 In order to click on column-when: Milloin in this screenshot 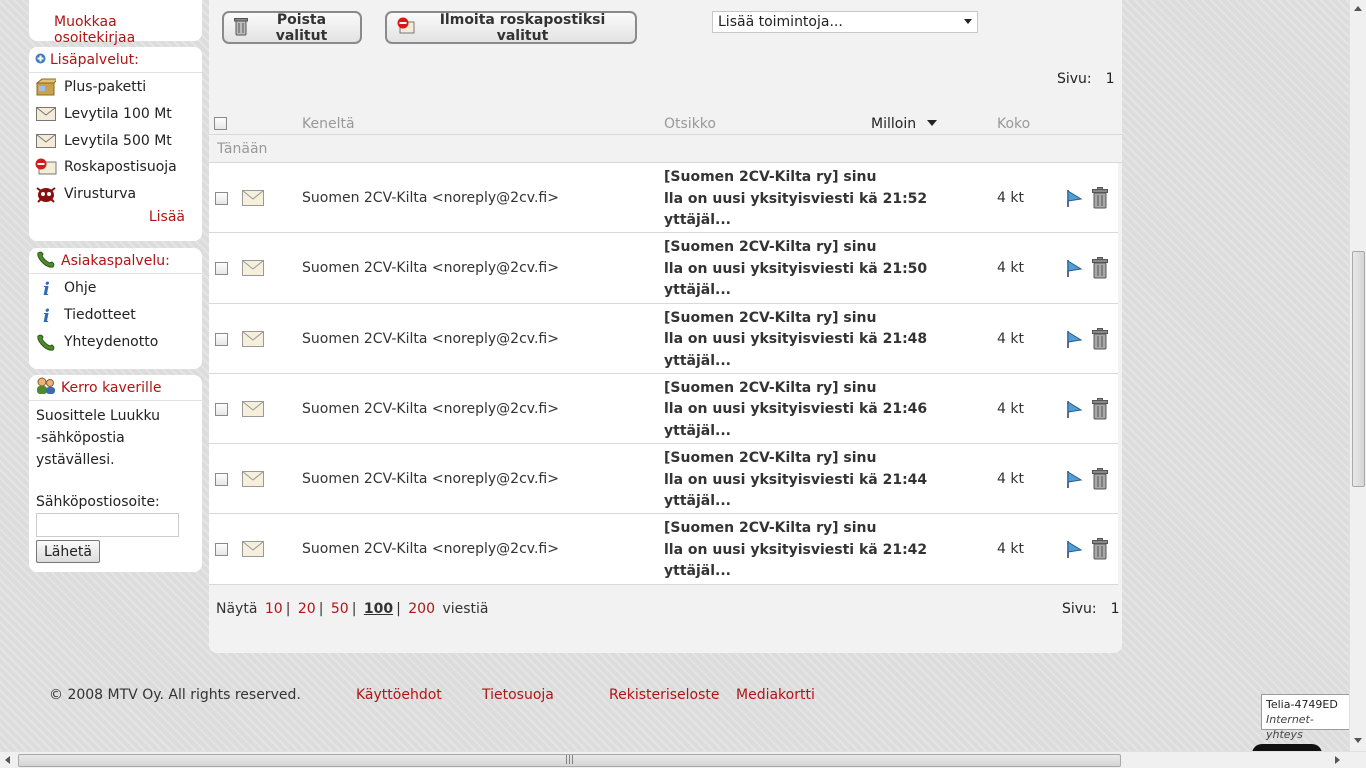, I will do `click(893, 124)`.